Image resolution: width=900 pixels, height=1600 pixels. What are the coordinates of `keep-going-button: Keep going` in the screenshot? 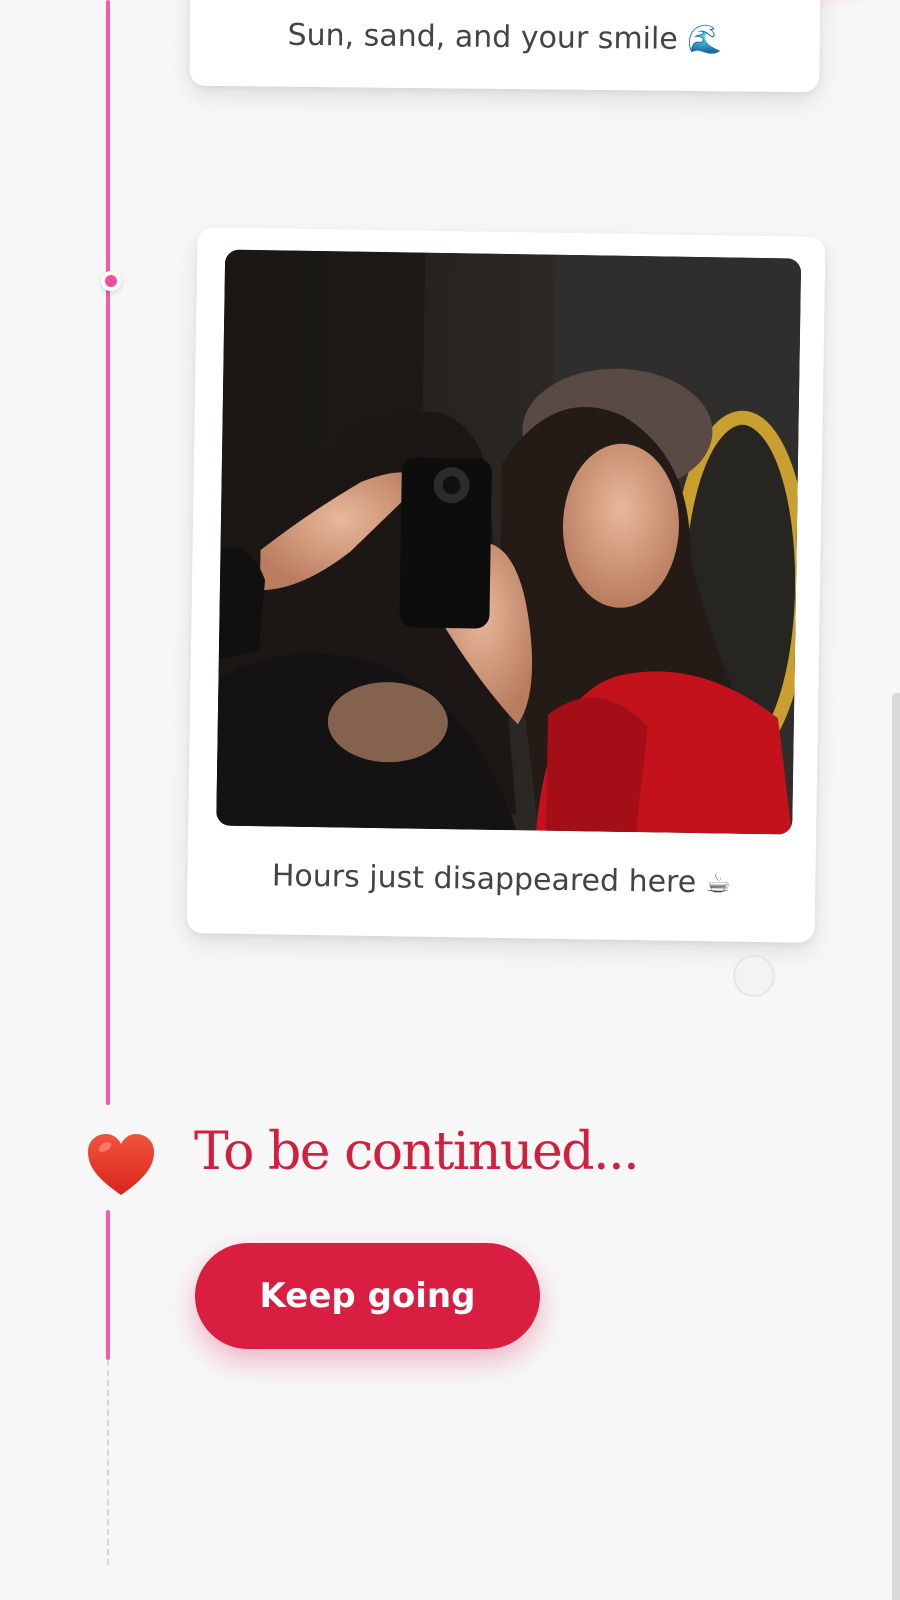 It's located at (367, 1296).